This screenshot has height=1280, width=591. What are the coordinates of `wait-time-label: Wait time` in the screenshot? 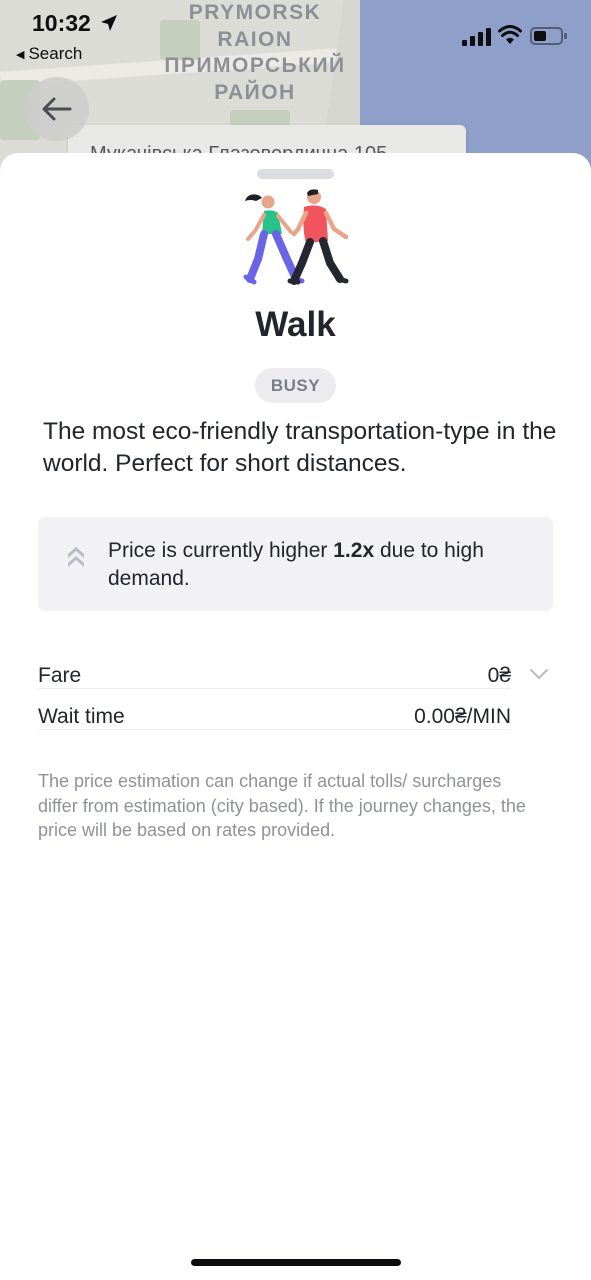 It's located at (84, 717).